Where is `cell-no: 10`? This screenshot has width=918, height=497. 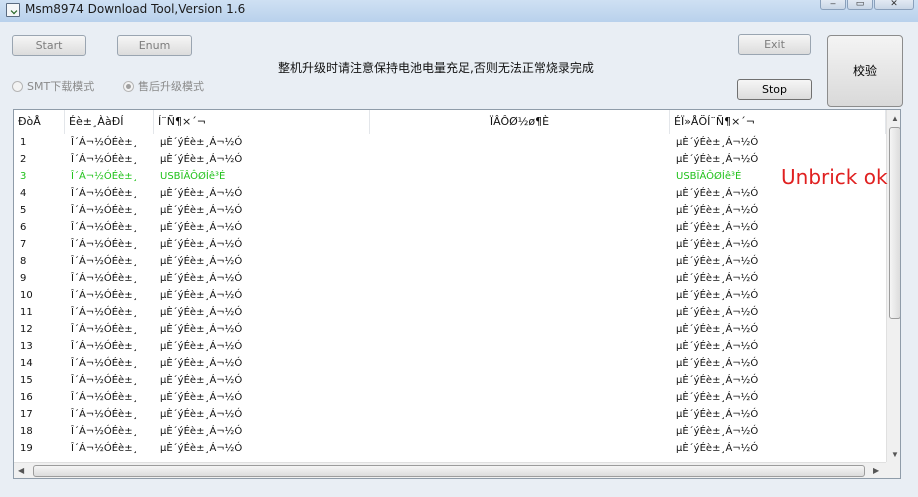 cell-no: 10 is located at coordinates (26, 295).